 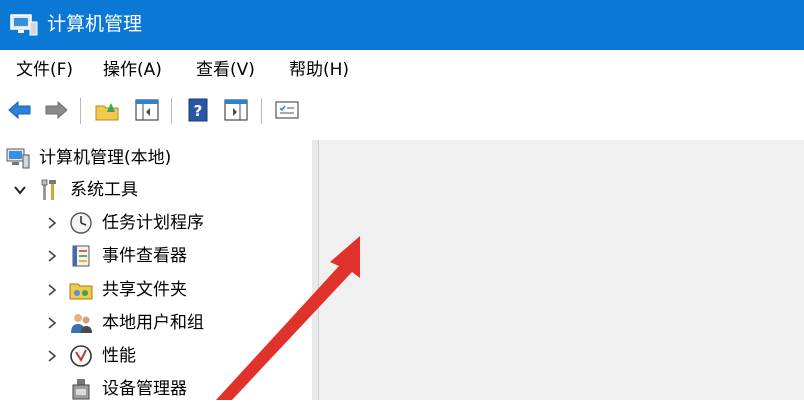 I want to click on tree-item-label: 性能, so click(x=119, y=356).